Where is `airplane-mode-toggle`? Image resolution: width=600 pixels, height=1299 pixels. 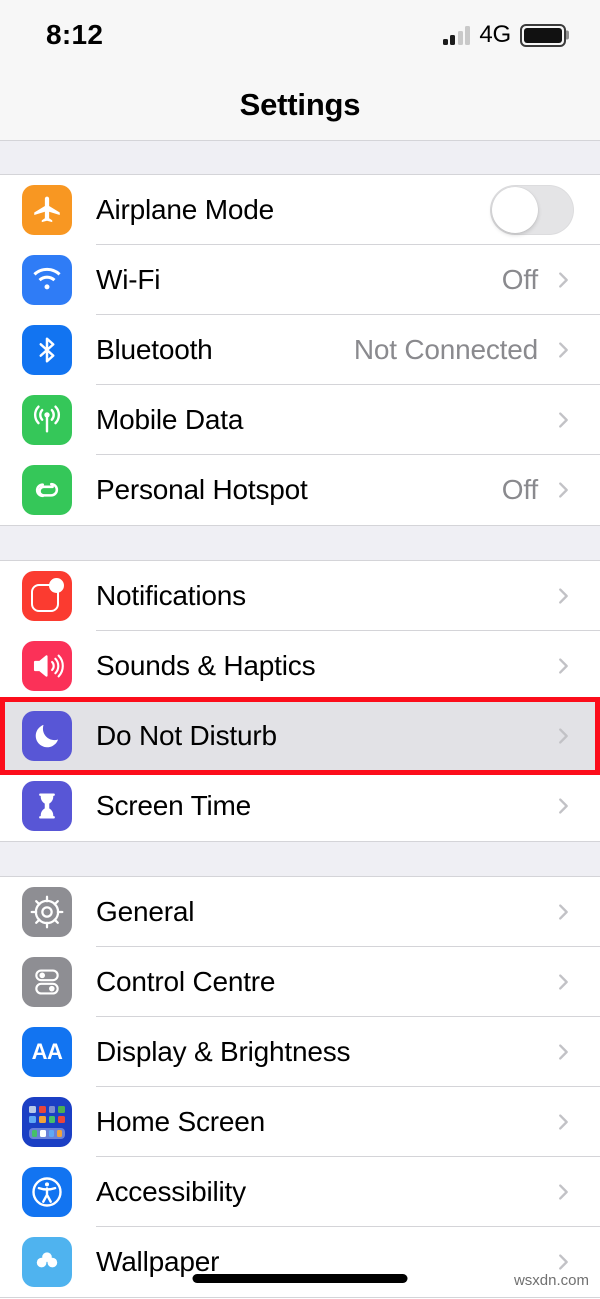 airplane-mode-toggle is located at coordinates (532, 210).